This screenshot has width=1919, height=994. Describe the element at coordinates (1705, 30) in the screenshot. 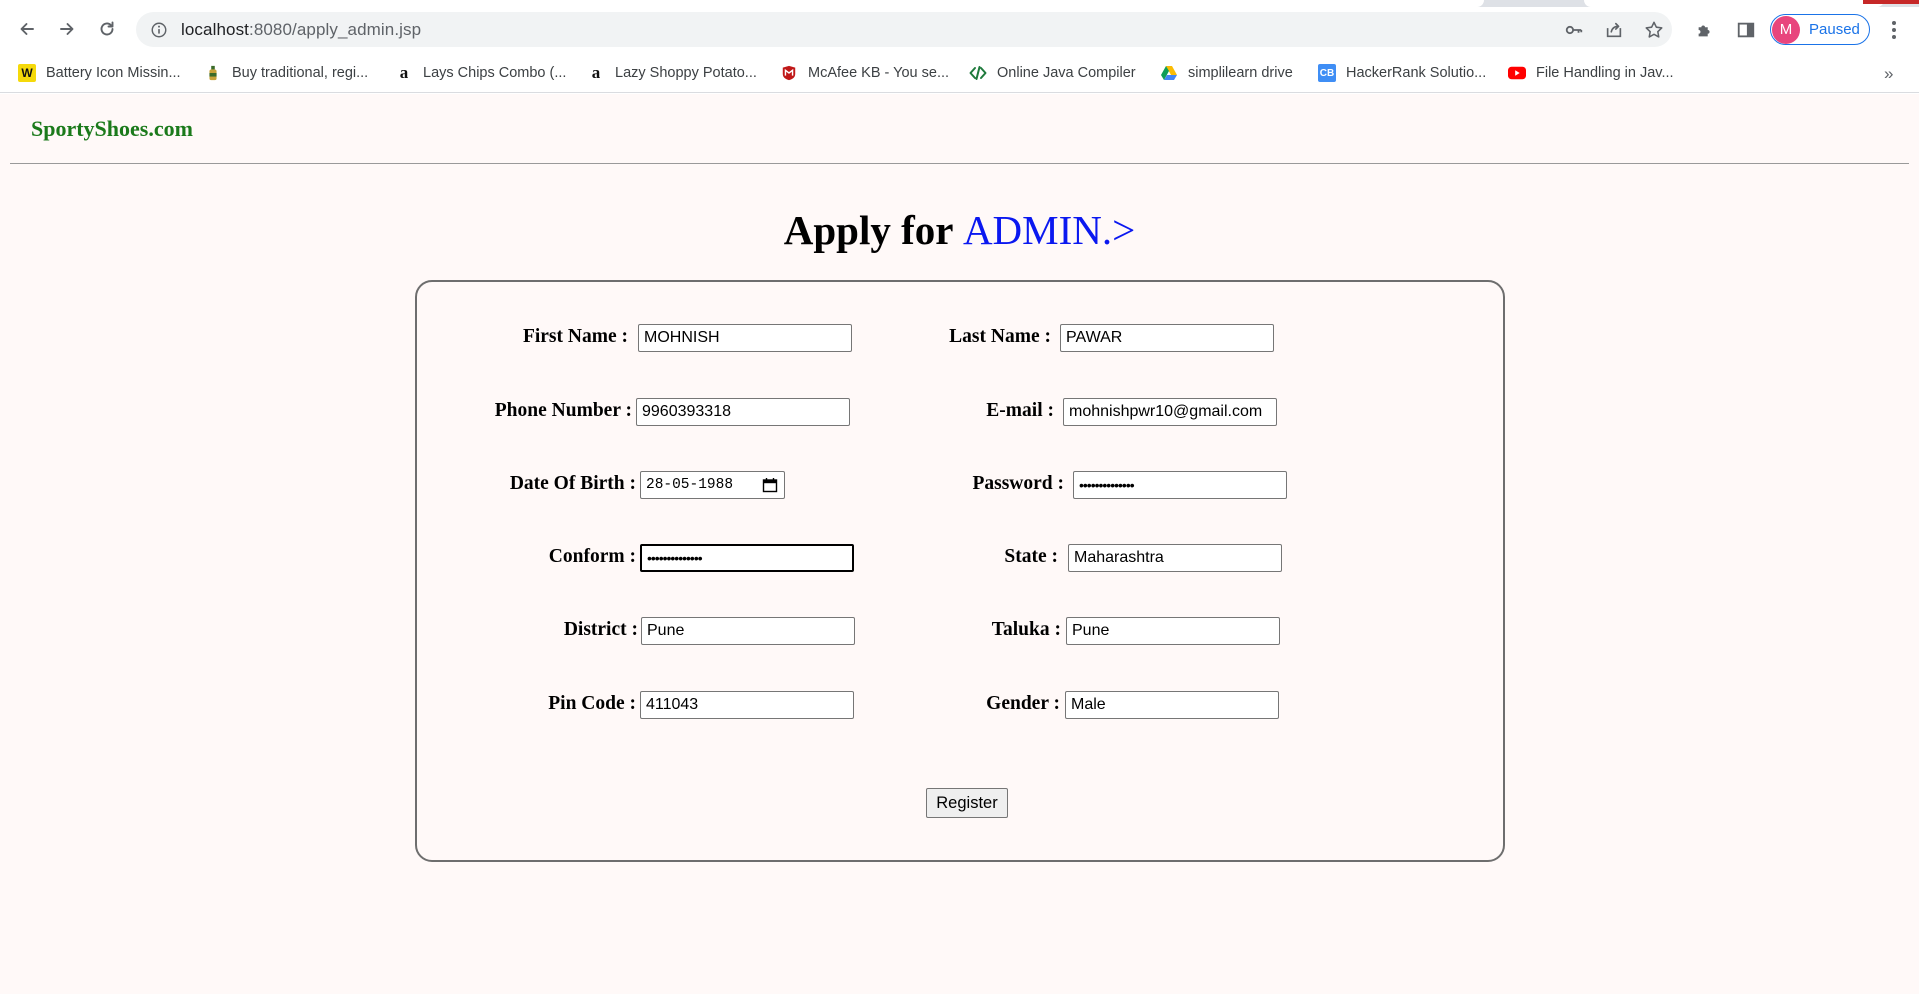

I see `extensions-icon` at that location.